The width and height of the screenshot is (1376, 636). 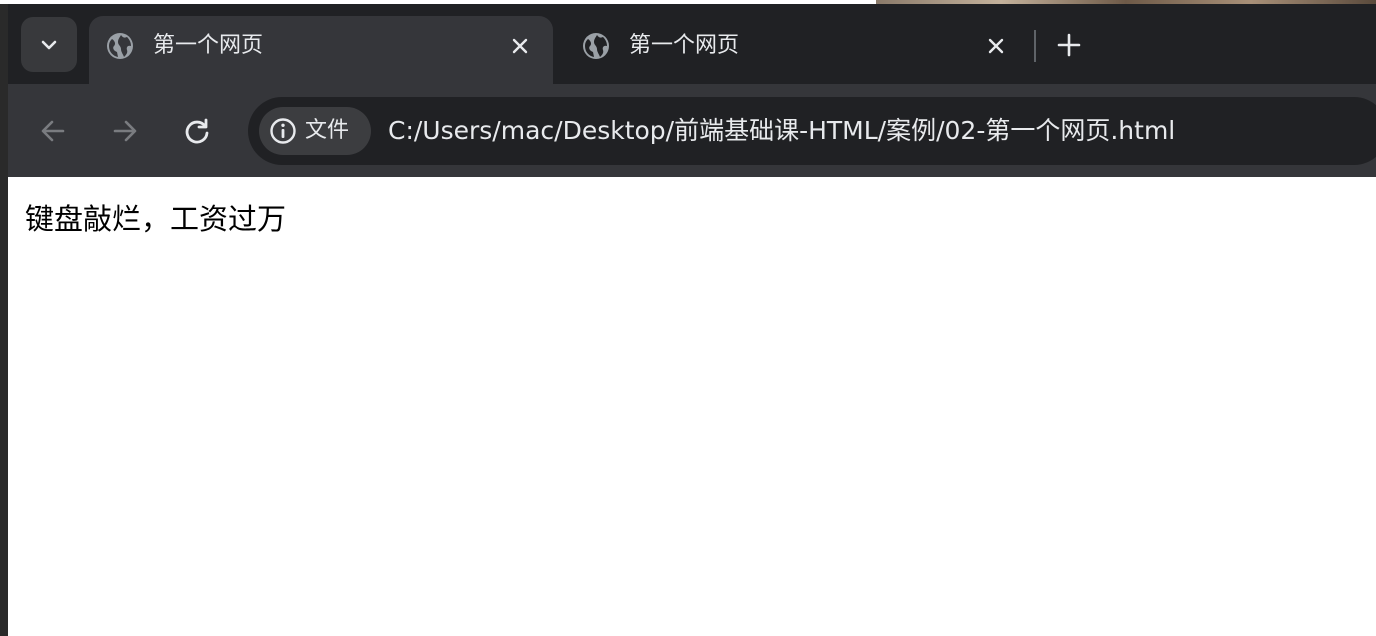 I want to click on arrow-left-icon, so click(x=53, y=131).